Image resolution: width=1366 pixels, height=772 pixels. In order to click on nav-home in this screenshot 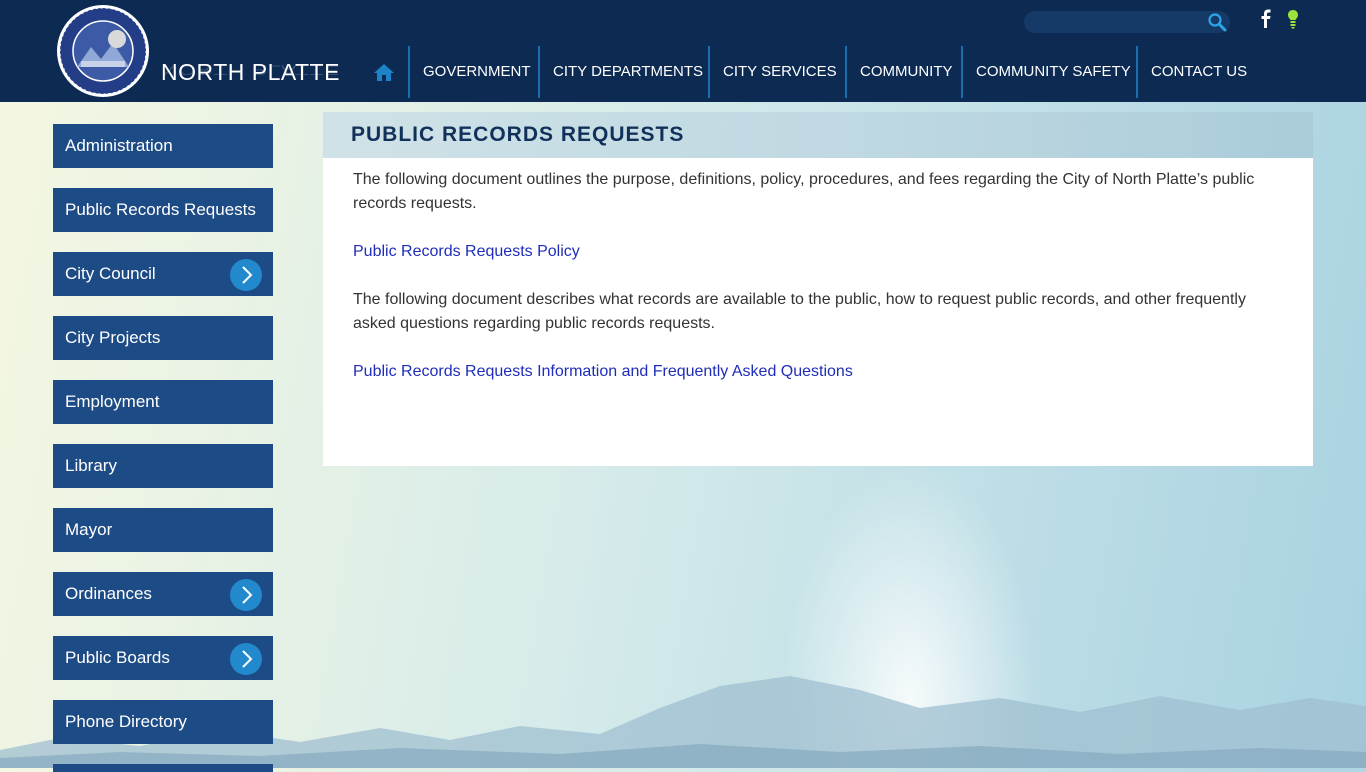, I will do `click(384, 72)`.